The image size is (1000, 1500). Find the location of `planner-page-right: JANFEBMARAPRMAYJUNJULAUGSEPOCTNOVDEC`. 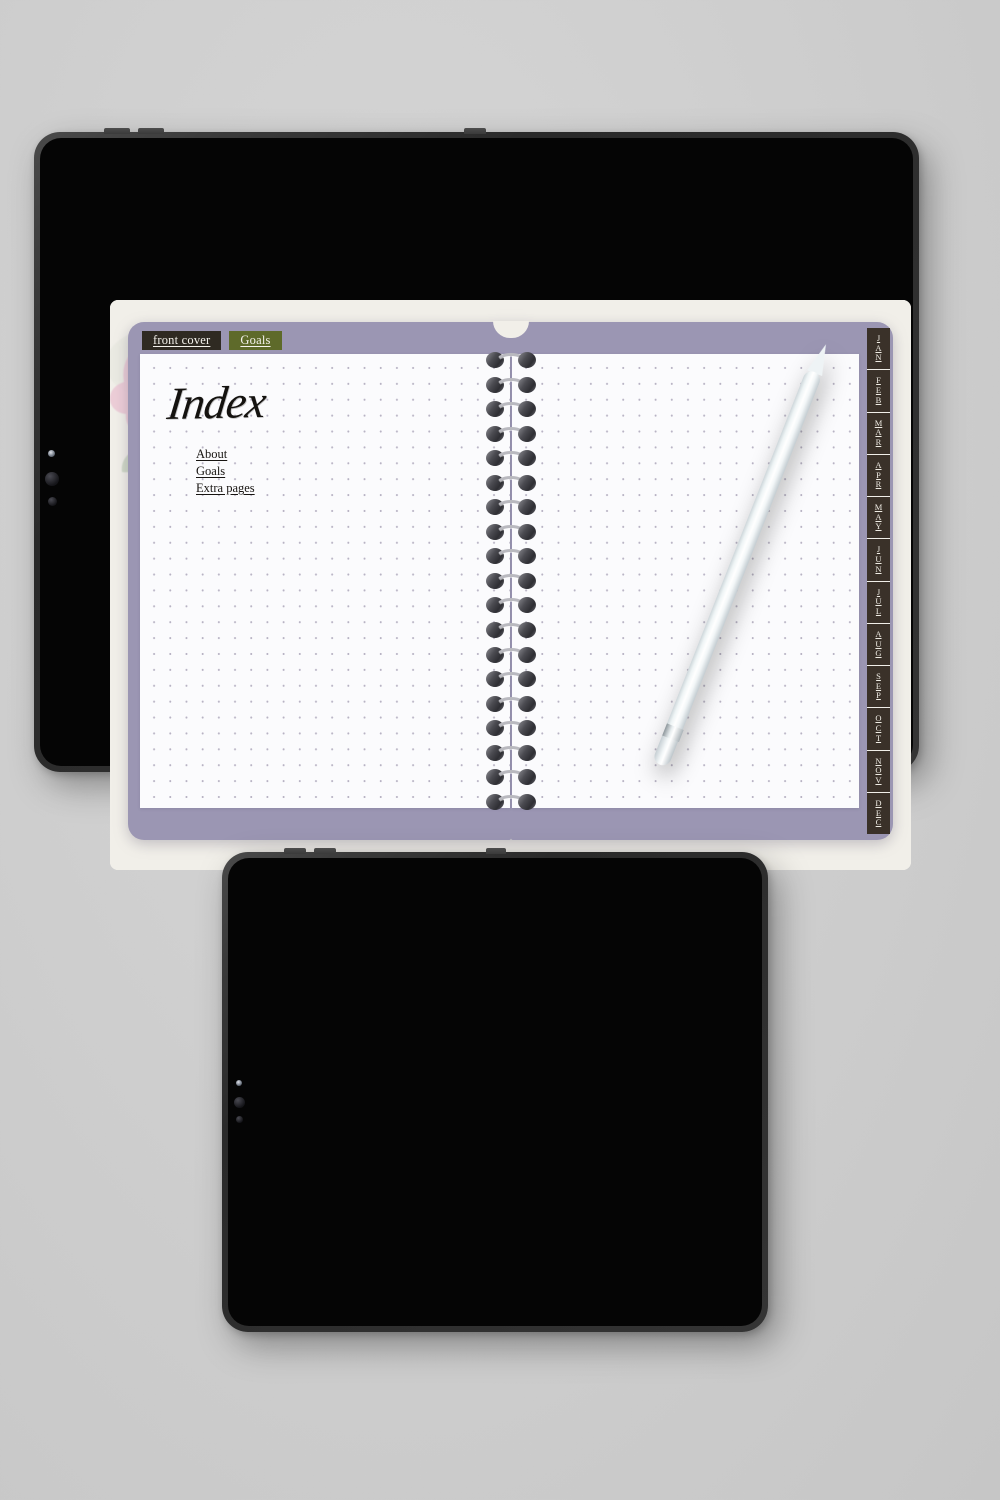

planner-page-right: JANFEBMARAPRMAYJUNJULAUGSEPOCTNOVDEC is located at coordinates (701, 581).